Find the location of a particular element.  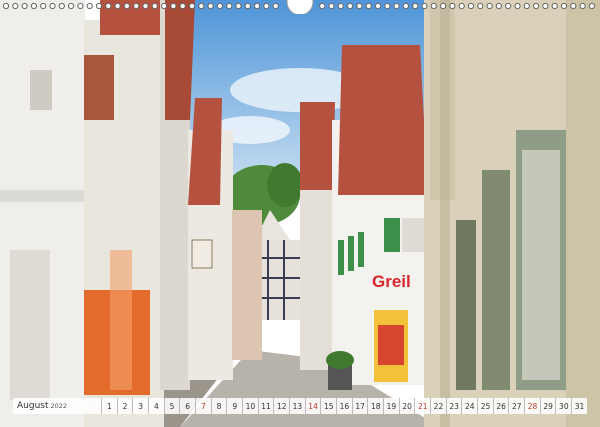

day-cell: 7 is located at coordinates (203, 406).